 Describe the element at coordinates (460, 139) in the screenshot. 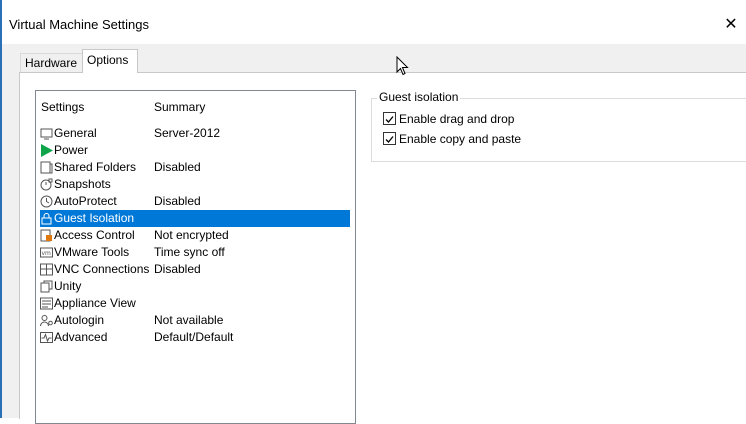

I see `checkbox-label: Enable copy and paste` at that location.